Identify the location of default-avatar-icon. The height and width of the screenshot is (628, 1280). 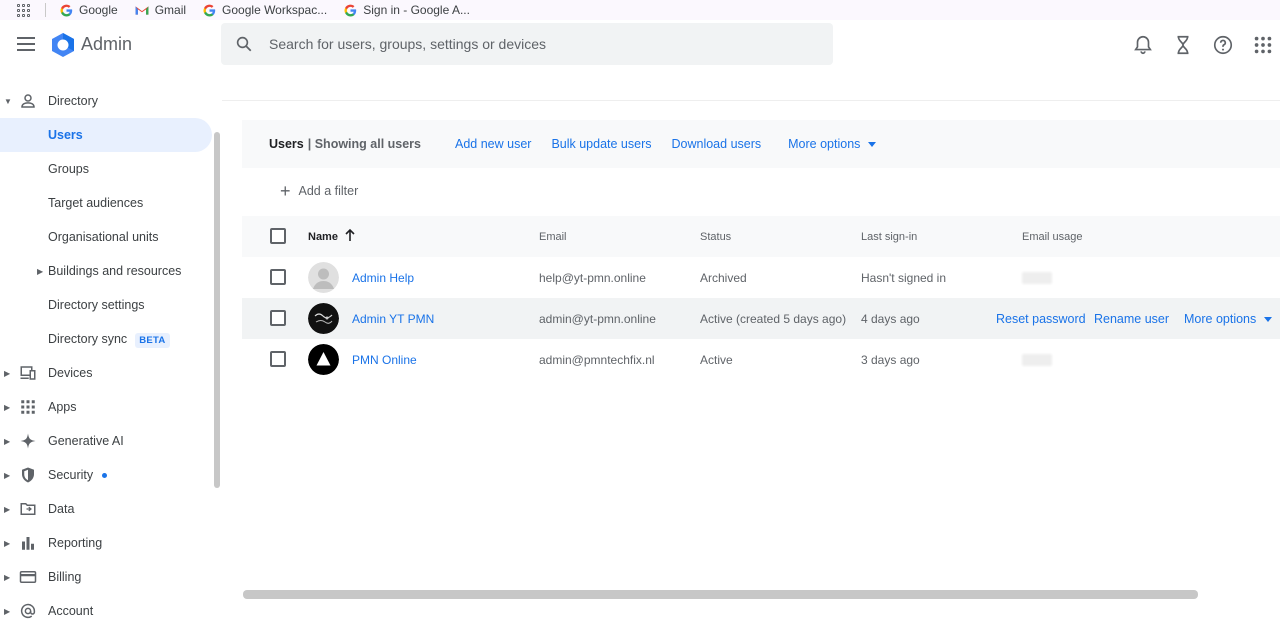
(323, 277).